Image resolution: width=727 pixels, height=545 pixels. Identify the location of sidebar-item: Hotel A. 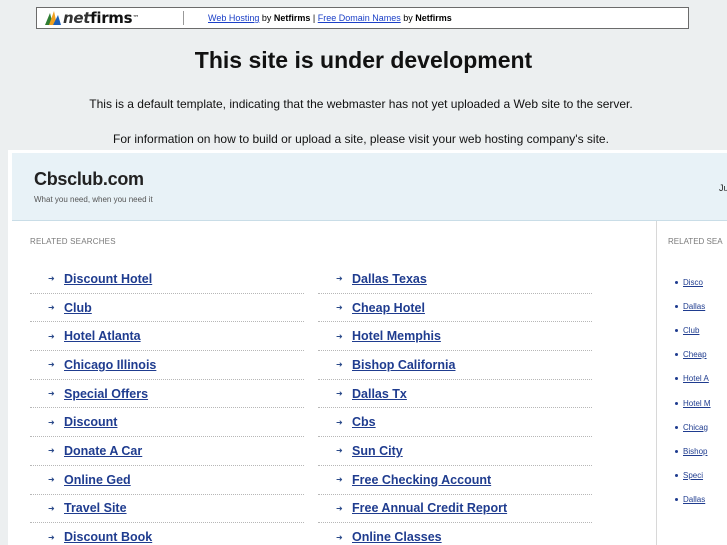
(693, 379).